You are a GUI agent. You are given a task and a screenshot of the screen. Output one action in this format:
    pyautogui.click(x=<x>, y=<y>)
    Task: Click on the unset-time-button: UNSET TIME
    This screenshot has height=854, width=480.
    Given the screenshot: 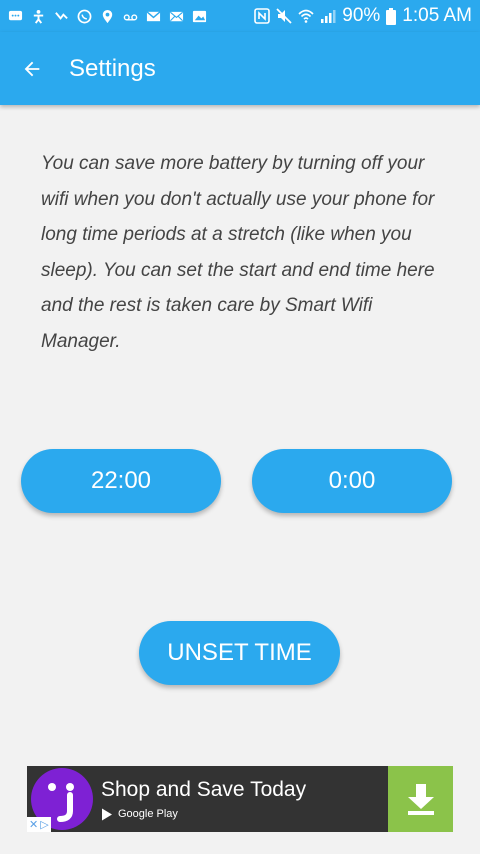 What is the action you would take?
    pyautogui.click(x=239, y=653)
    